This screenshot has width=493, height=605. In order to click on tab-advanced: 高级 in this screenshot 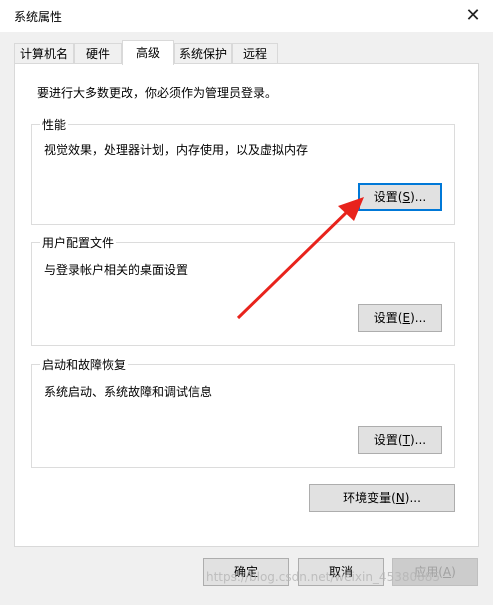, I will do `click(148, 52)`.